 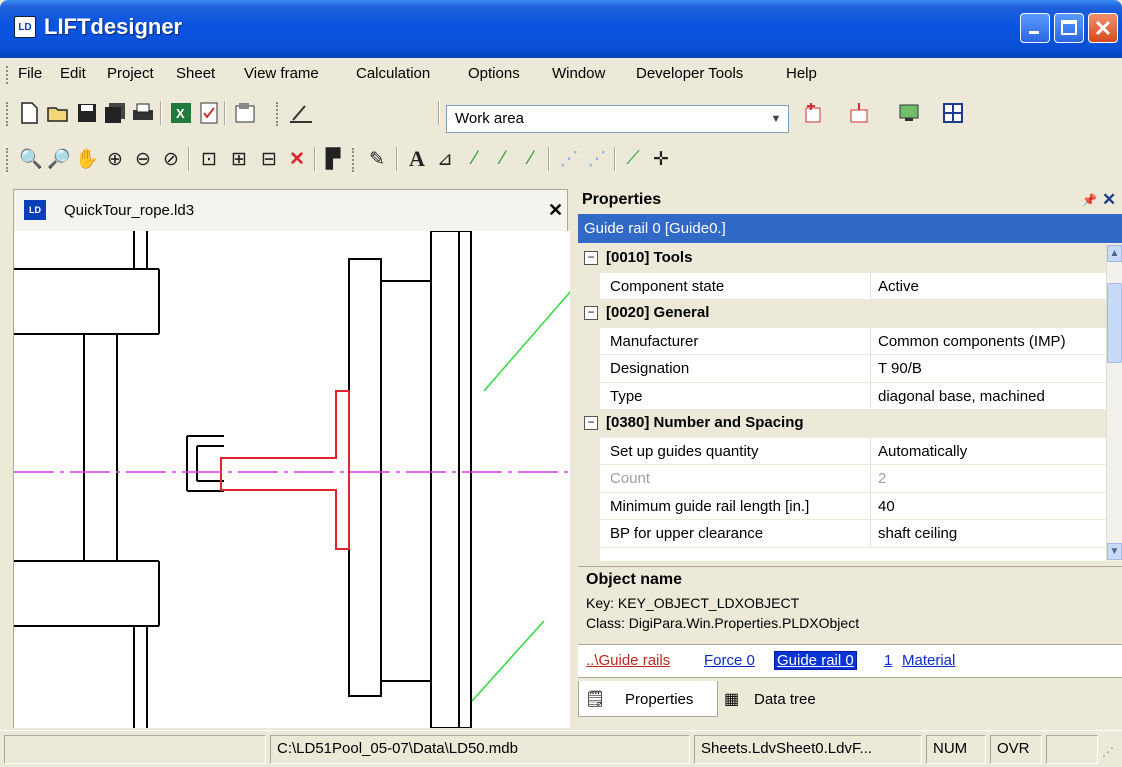 What do you see at coordinates (793, 699) in the screenshot?
I see `tab-data-tree: ▦ Data tree` at bounding box center [793, 699].